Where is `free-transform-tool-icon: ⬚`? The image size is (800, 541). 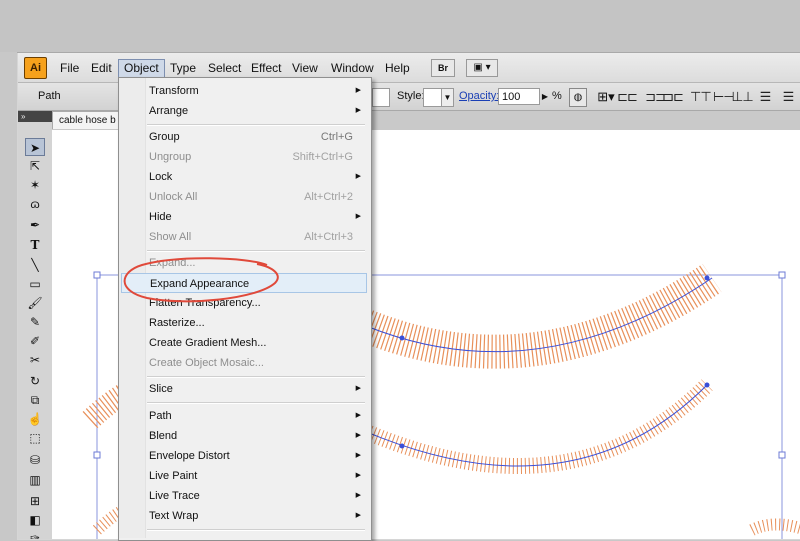 free-transform-tool-icon: ⬚ is located at coordinates (35, 438).